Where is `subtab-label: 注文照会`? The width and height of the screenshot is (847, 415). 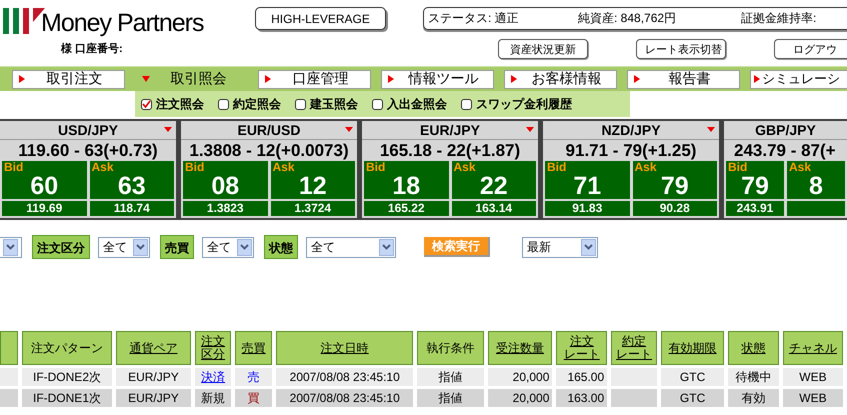 subtab-label: 注文照会 is located at coordinates (180, 104).